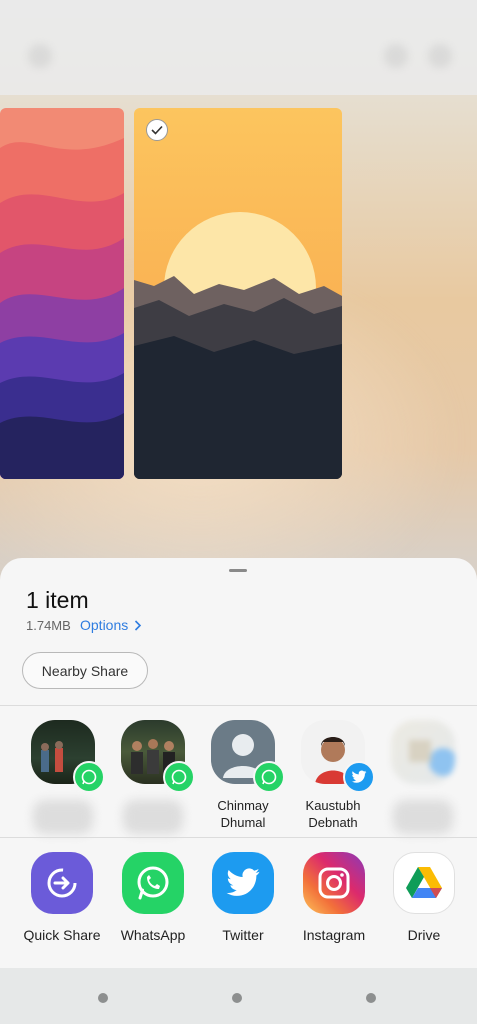  What do you see at coordinates (40, 56) in the screenshot?
I see `back-icon` at bounding box center [40, 56].